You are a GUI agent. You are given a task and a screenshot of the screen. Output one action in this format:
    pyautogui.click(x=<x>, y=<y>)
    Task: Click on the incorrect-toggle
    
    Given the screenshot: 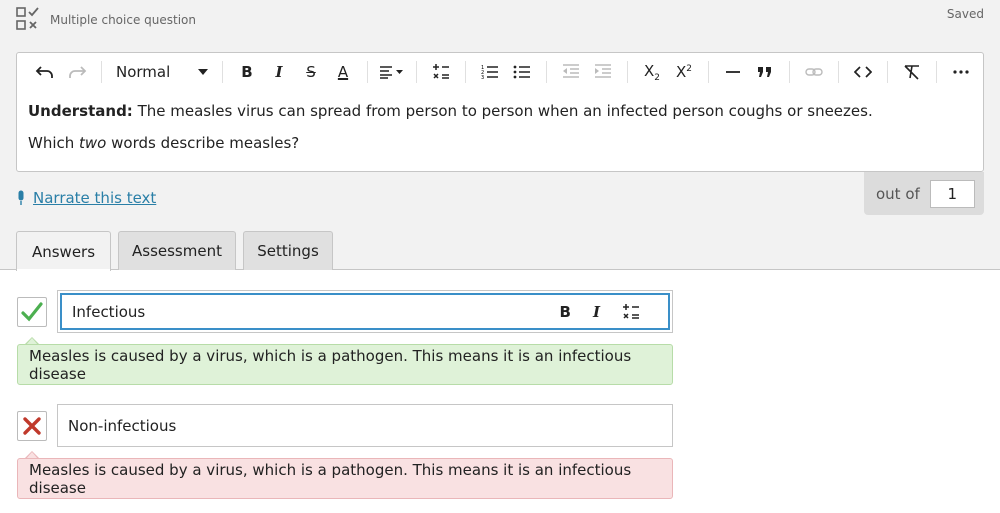 What is the action you would take?
    pyautogui.click(x=32, y=426)
    